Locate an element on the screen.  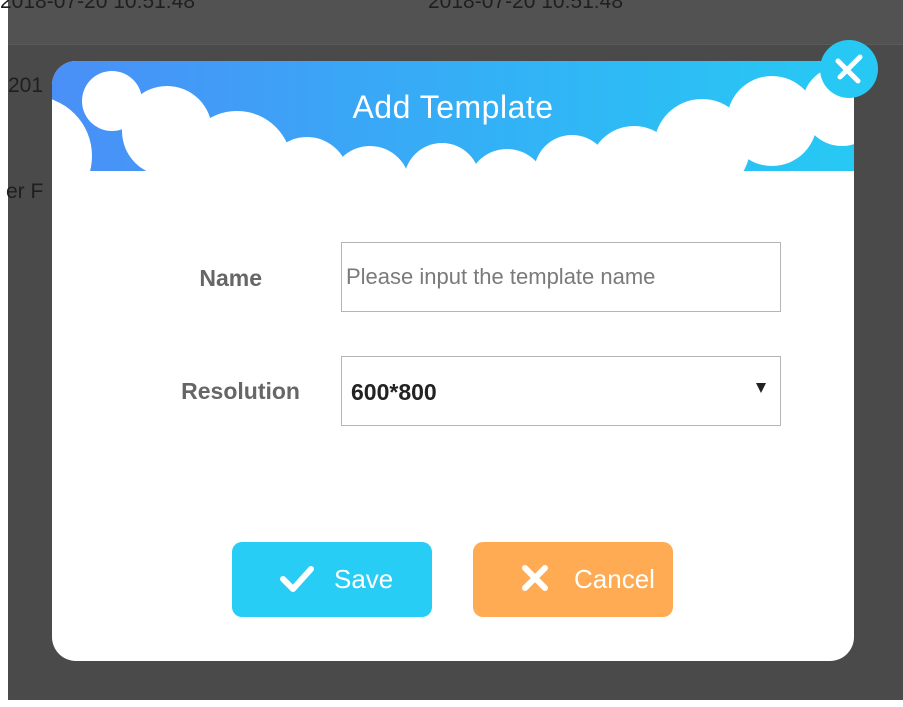
dropdown-arrow-icon is located at coordinates (761, 388).